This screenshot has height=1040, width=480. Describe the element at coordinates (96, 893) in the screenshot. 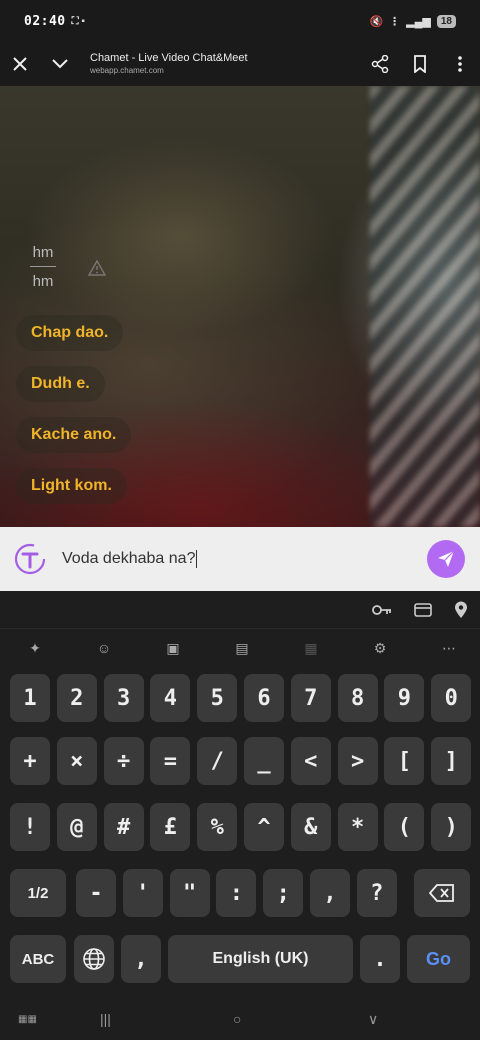

I see `key: -` at that location.